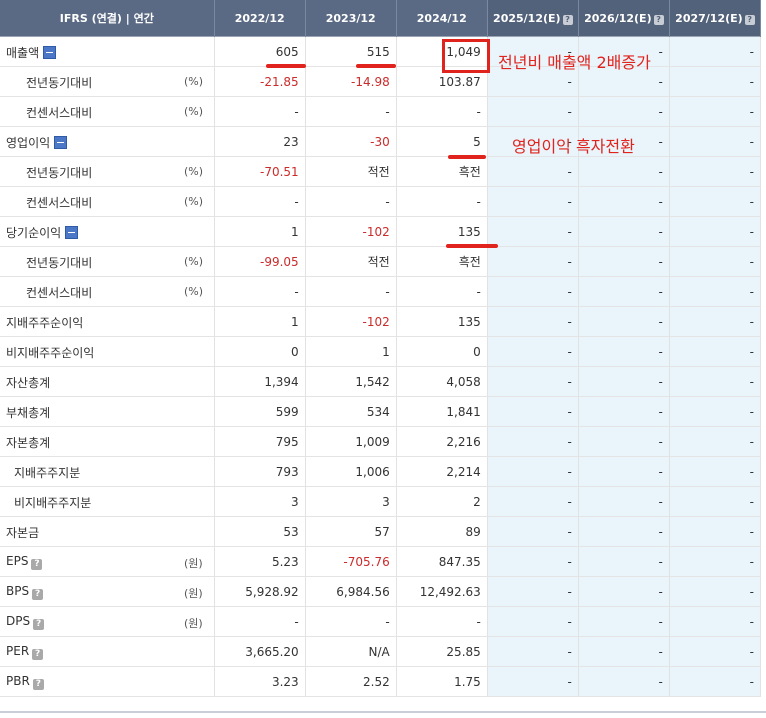 The width and height of the screenshot is (766, 718). I want to click on row-label: 매출액, so click(31, 52).